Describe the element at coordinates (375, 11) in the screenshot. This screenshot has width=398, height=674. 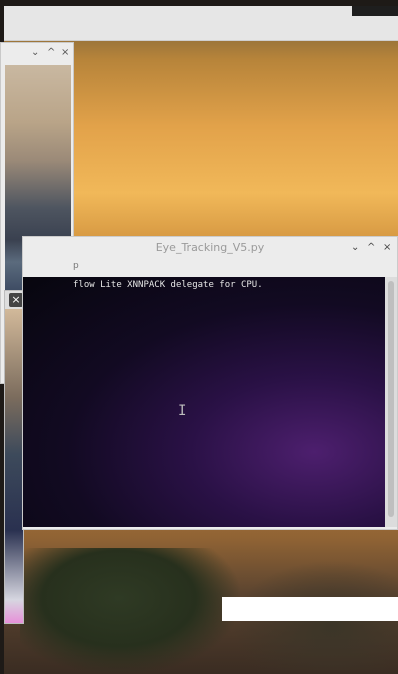
I see `panel-dark-strip` at that location.